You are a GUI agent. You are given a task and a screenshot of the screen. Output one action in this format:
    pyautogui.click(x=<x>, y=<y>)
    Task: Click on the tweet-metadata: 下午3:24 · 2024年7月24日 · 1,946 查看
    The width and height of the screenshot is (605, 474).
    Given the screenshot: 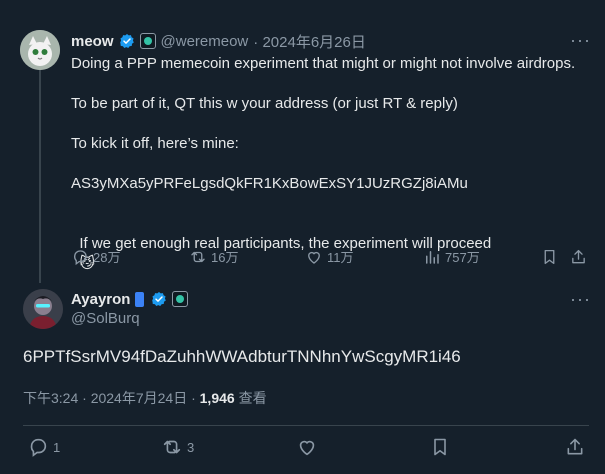 What is the action you would take?
    pyautogui.click(x=145, y=398)
    